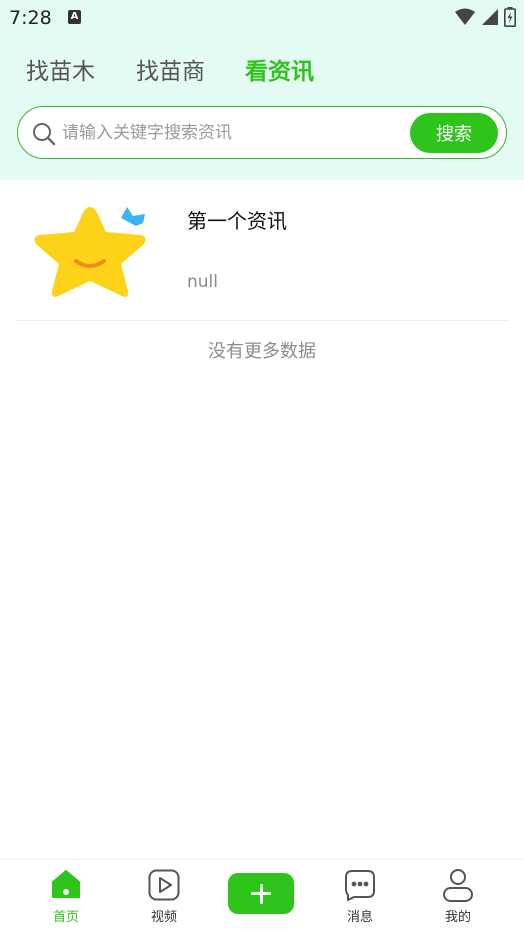 The height and width of the screenshot is (931, 524). I want to click on user-icon, so click(458, 885).